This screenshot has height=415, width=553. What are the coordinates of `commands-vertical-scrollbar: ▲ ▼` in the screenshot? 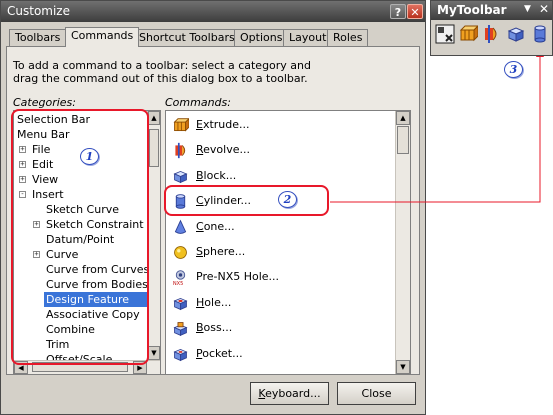 It's located at (402, 242).